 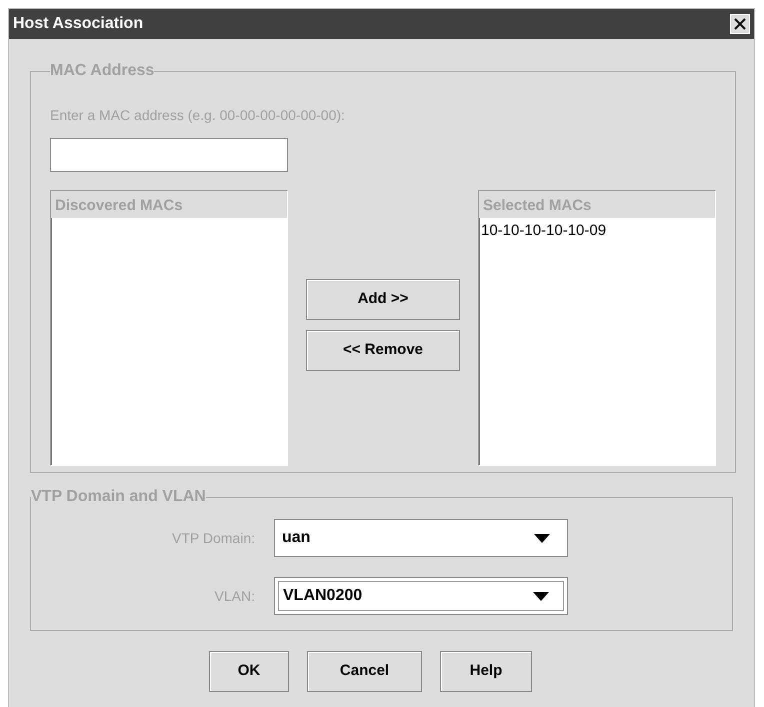 What do you see at coordinates (169, 204) in the screenshot?
I see `list-header: Discovered MACs` at bounding box center [169, 204].